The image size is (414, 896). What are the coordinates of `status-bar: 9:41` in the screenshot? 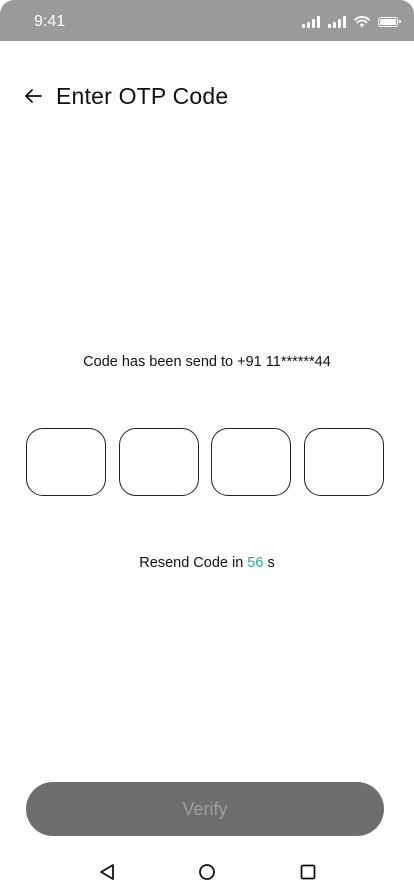 It's located at (207, 20).